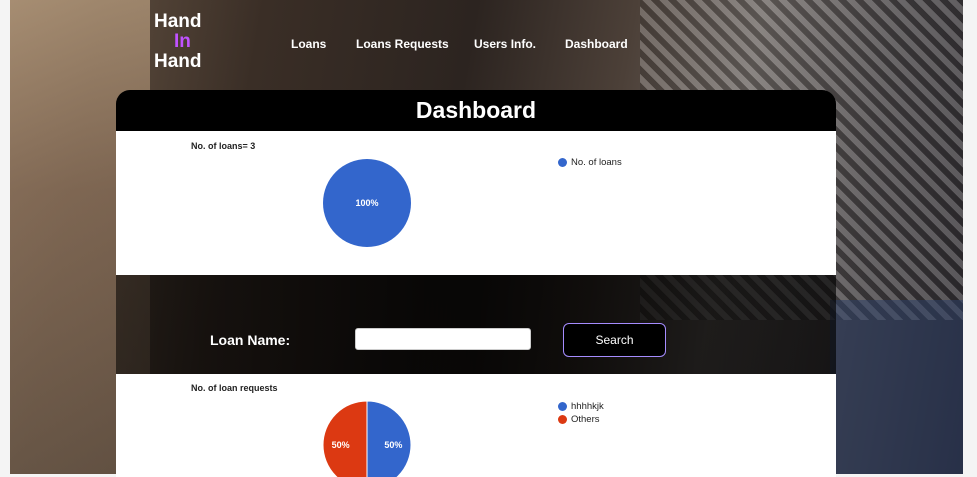 The width and height of the screenshot is (977, 477). Describe the element at coordinates (970, 238) in the screenshot. I see `page-margin-right` at that location.